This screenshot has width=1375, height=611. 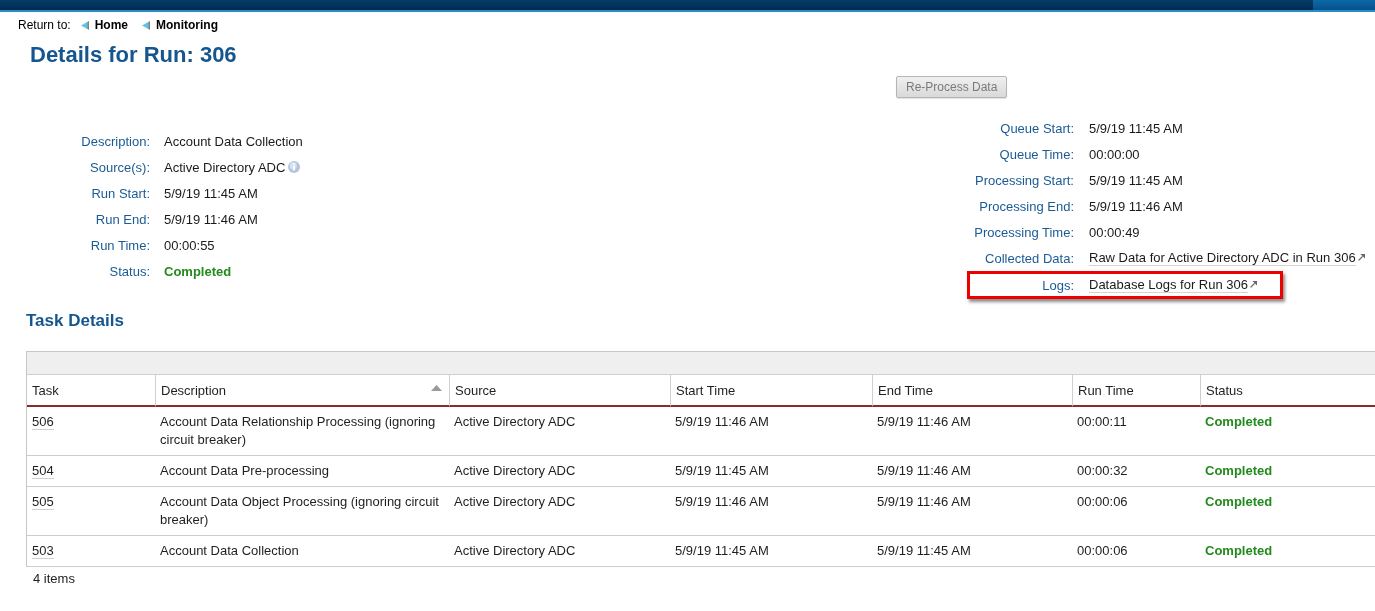 I want to click on info-icon, so click(x=294, y=167).